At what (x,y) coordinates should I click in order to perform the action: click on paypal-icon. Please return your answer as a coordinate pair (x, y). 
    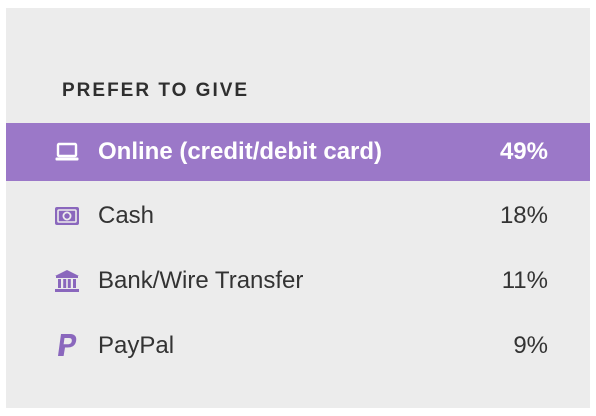
    Looking at the image, I should click on (67, 345).